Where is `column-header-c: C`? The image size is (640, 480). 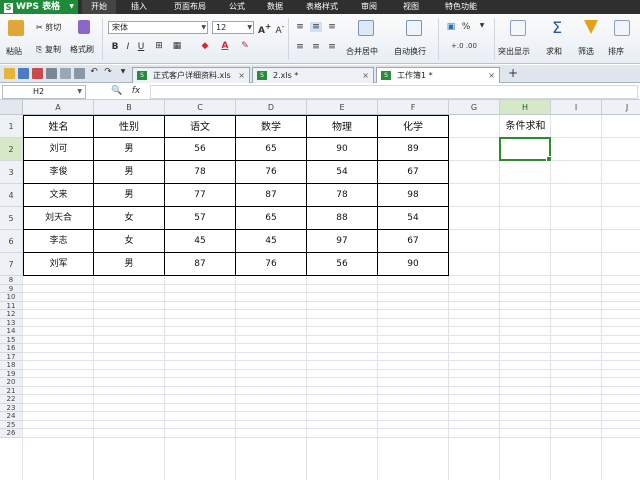
column-header-c: C is located at coordinates (200, 107).